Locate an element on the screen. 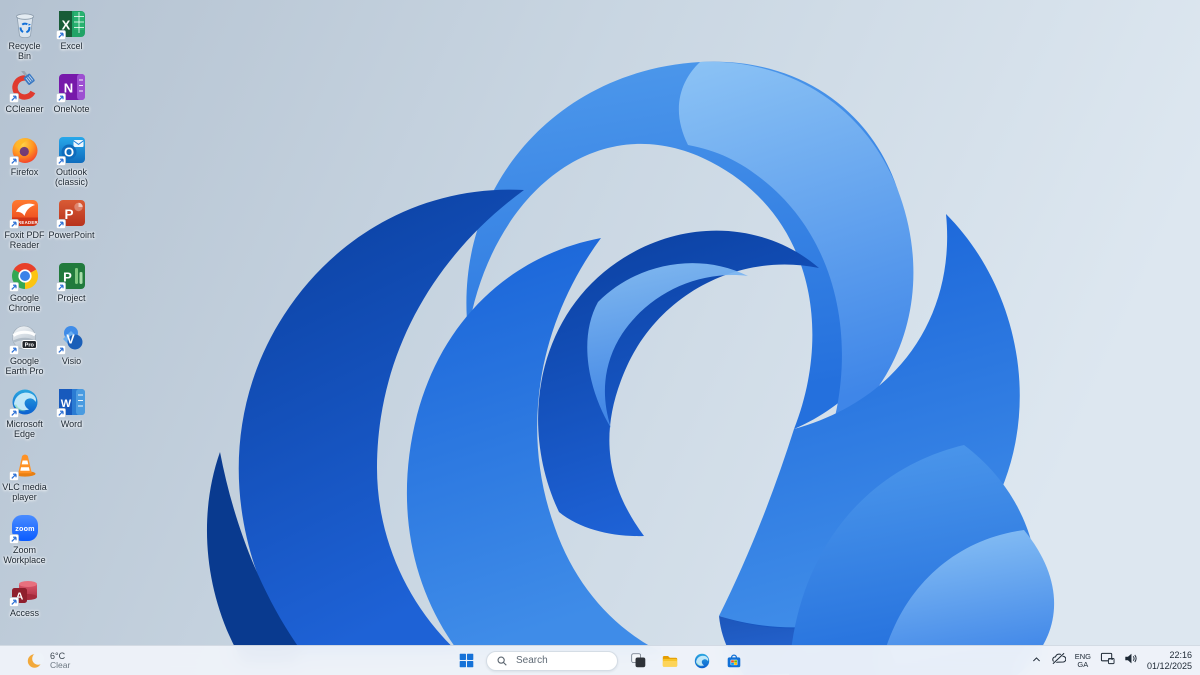 This screenshot has width=1200, height=675. desktop-icon-google-earth-pro: Pro Google Earth Pro is located at coordinates (24, 352).